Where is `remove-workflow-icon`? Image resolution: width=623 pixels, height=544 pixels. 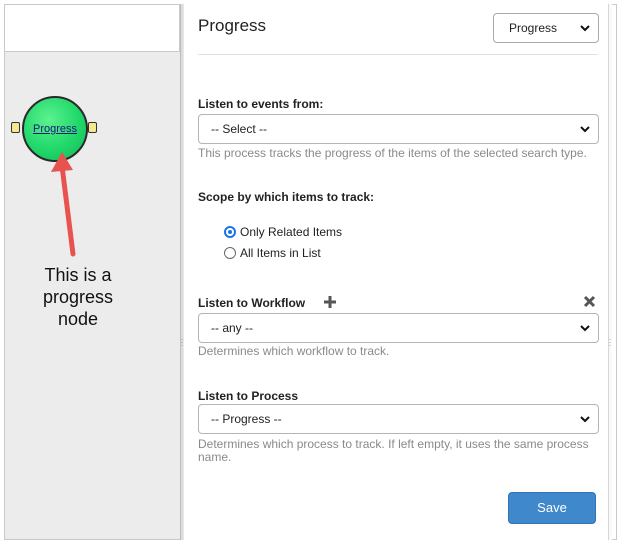 remove-workflow-icon is located at coordinates (589, 301).